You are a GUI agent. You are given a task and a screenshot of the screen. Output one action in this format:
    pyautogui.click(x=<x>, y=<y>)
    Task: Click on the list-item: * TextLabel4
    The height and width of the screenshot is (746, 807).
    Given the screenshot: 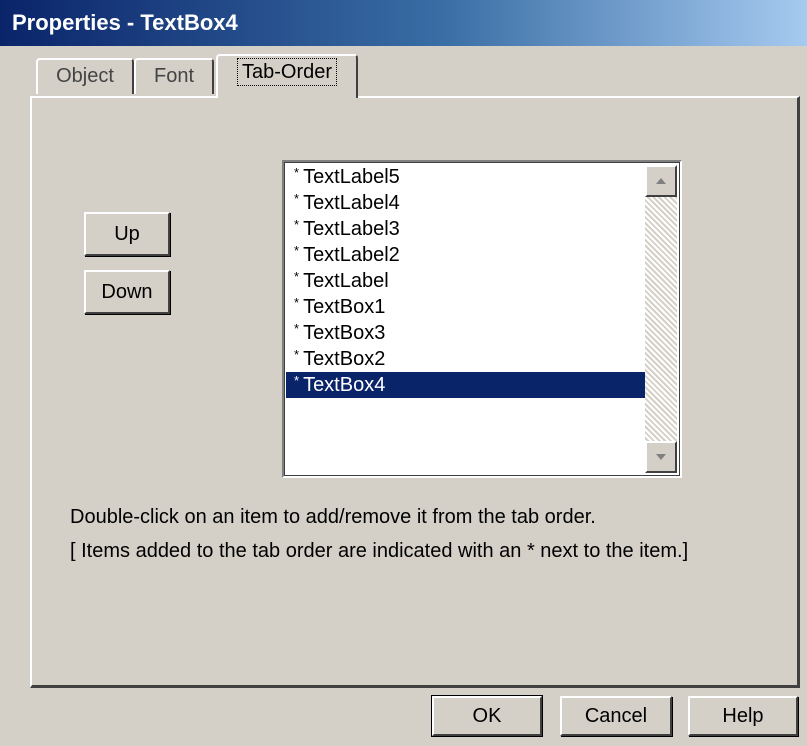 What is the action you would take?
    pyautogui.click(x=466, y=203)
    